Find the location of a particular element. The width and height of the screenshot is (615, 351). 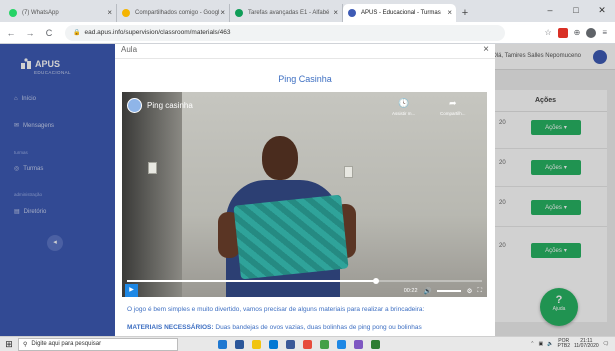

new-tab-button: + is located at coordinates (465, 13).